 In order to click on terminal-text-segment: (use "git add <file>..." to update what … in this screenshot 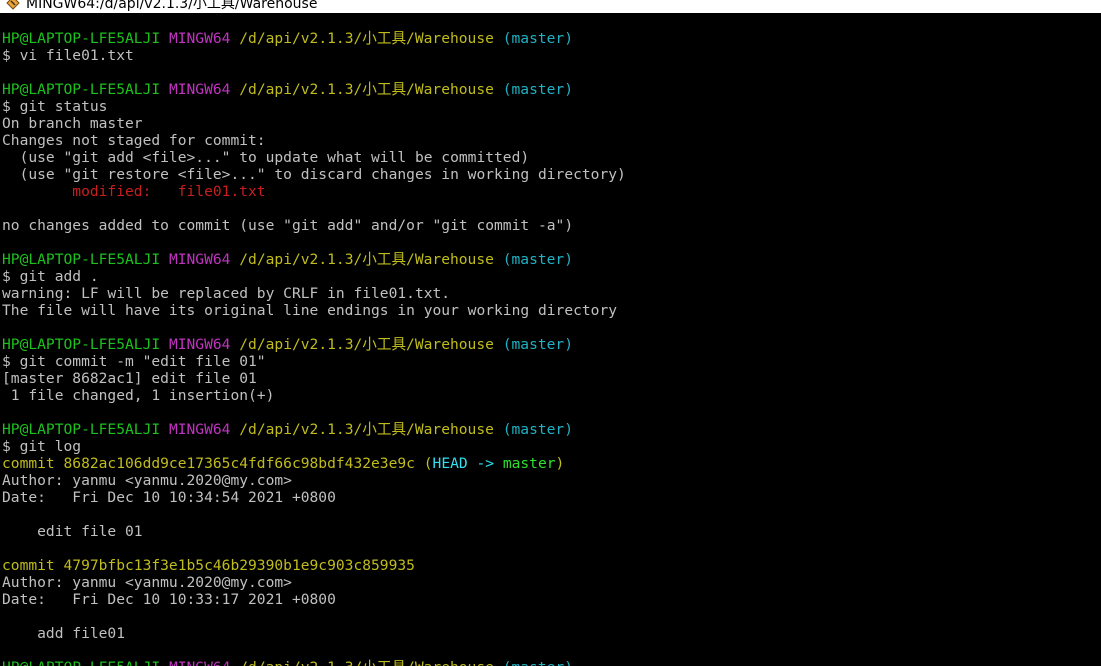, I will do `click(266, 157)`.